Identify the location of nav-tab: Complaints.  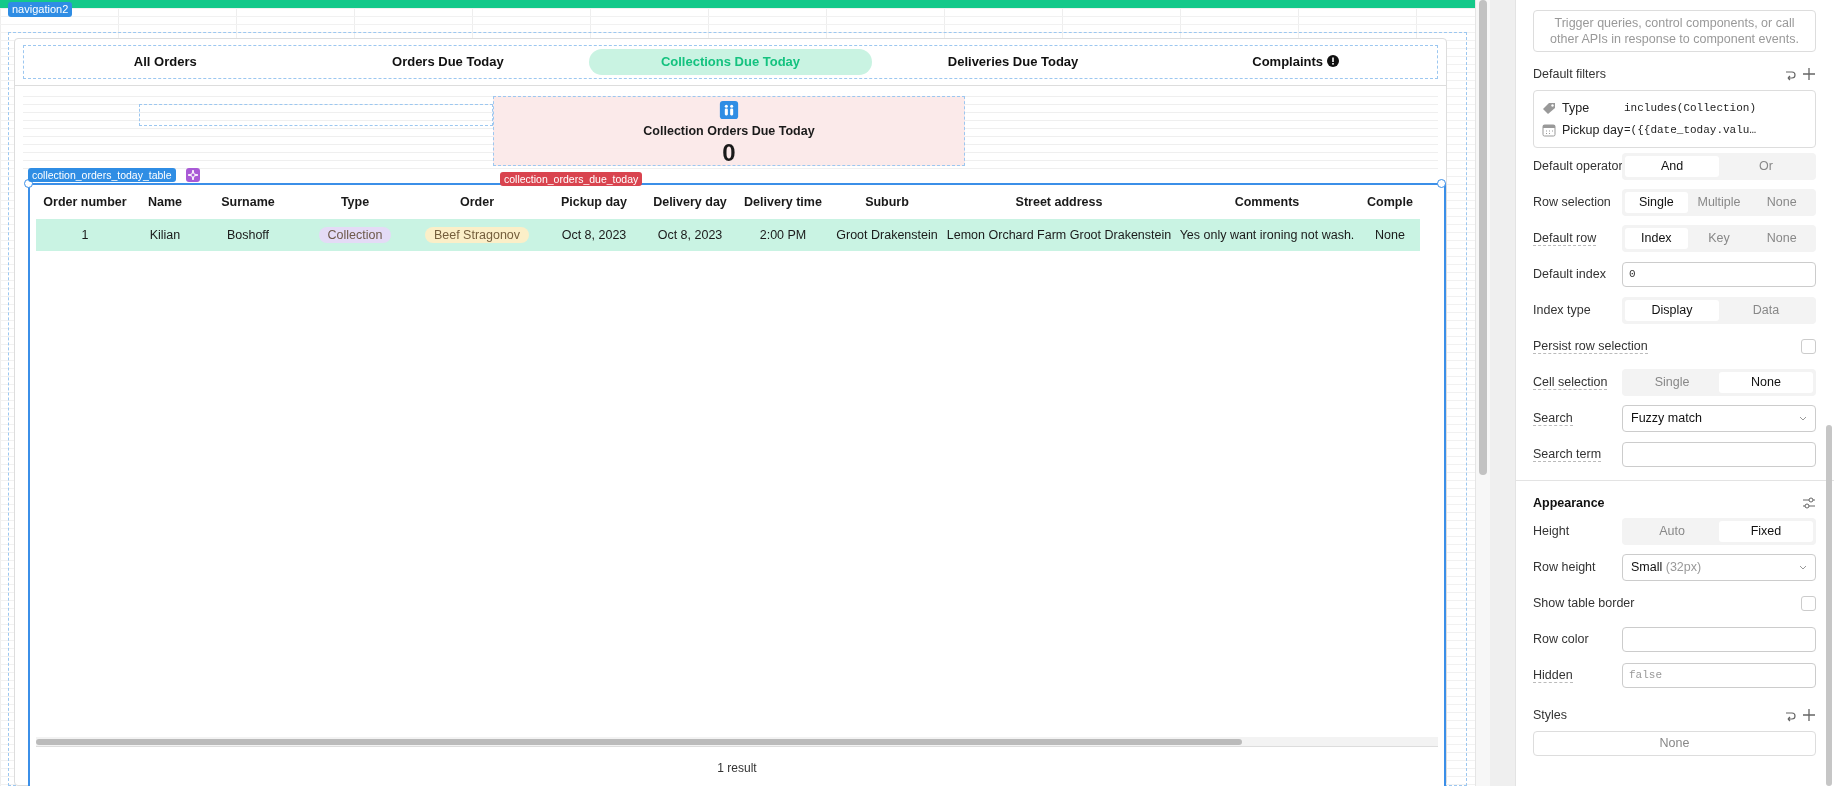
(1295, 62).